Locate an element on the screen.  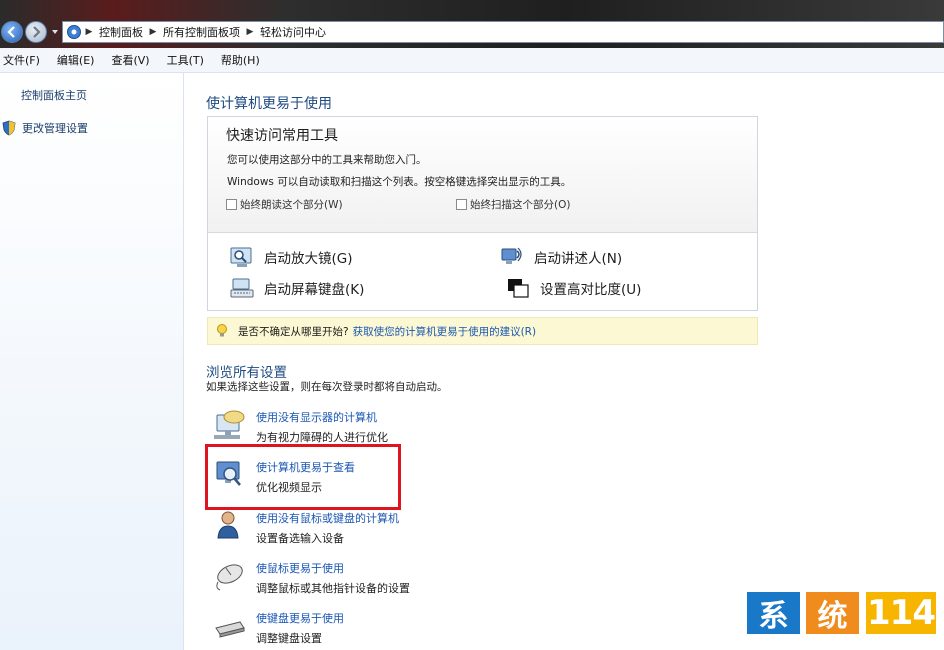
tool-narrator-label: 启动讲述人(N) is located at coordinates (578, 259).